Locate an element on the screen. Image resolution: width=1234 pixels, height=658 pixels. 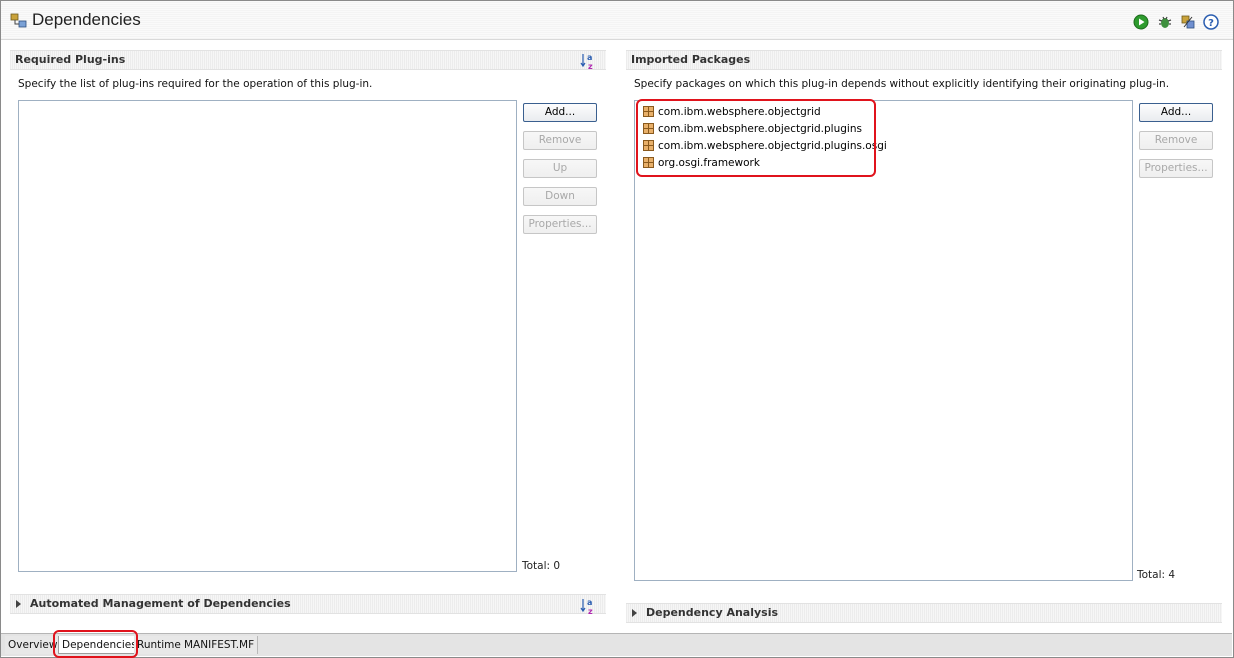
required-up-button: Up is located at coordinates (560, 168).